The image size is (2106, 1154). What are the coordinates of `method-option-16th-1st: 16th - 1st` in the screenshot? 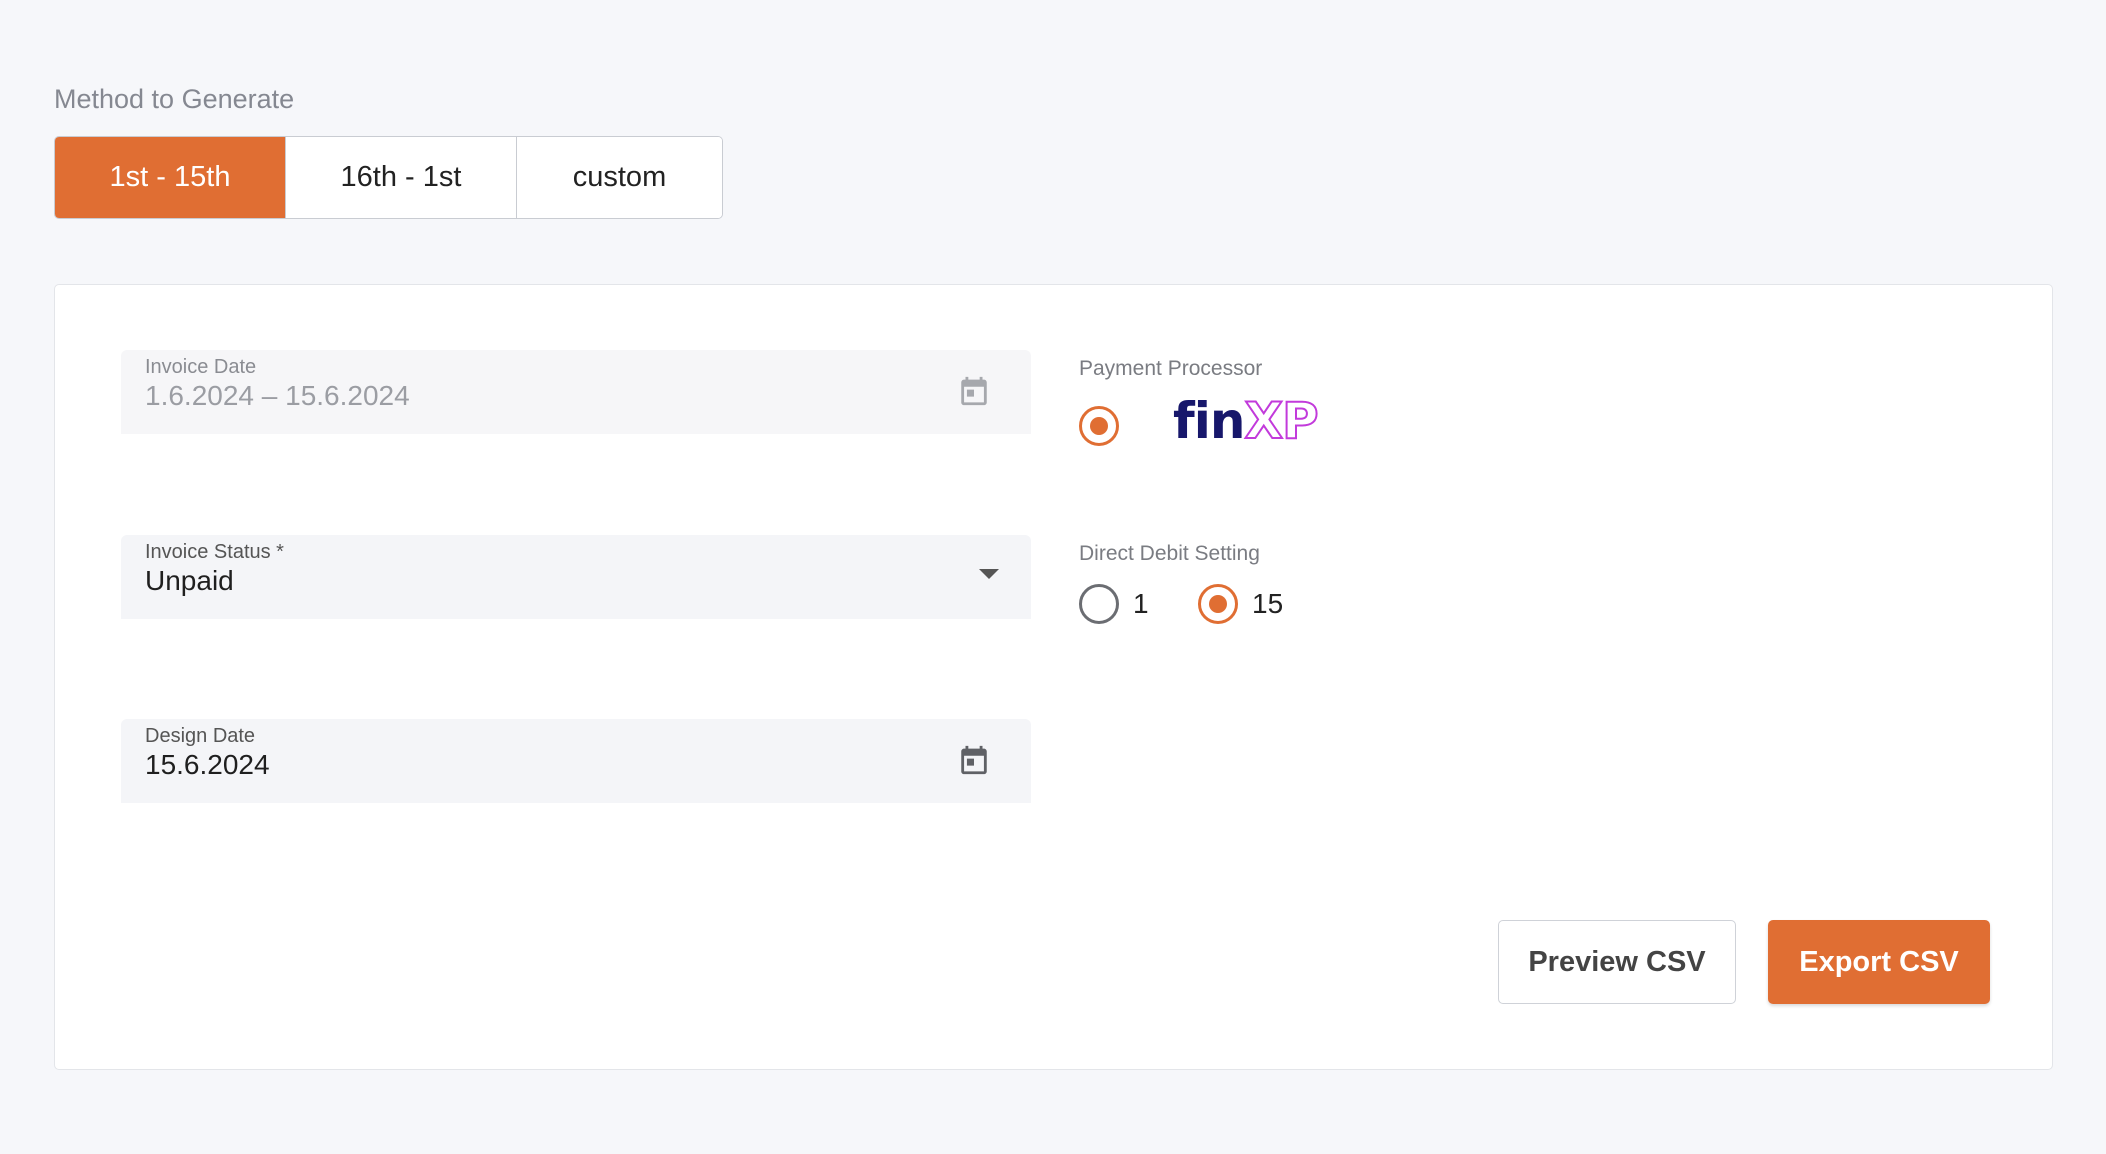 It's located at (401, 177).